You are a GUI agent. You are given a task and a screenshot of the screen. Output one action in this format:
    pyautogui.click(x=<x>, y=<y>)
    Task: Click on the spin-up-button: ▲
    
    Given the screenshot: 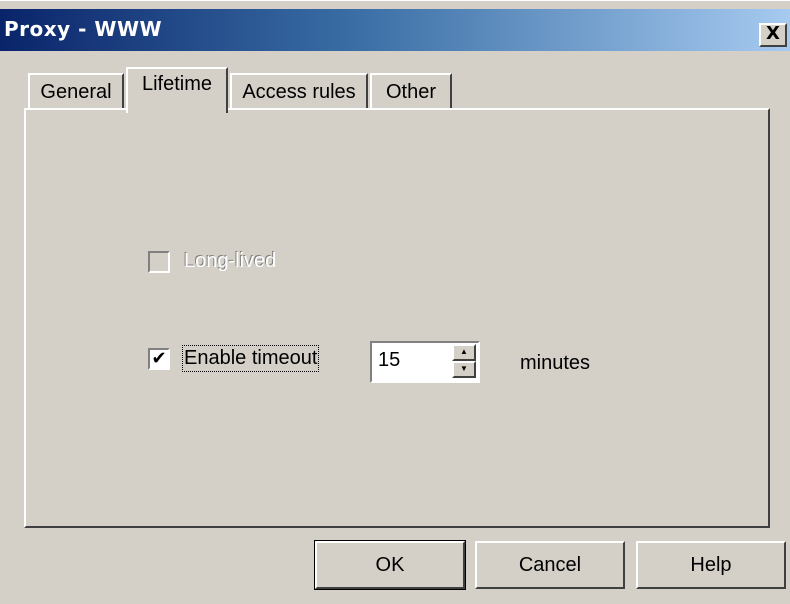 What is the action you would take?
    pyautogui.click(x=464, y=352)
    